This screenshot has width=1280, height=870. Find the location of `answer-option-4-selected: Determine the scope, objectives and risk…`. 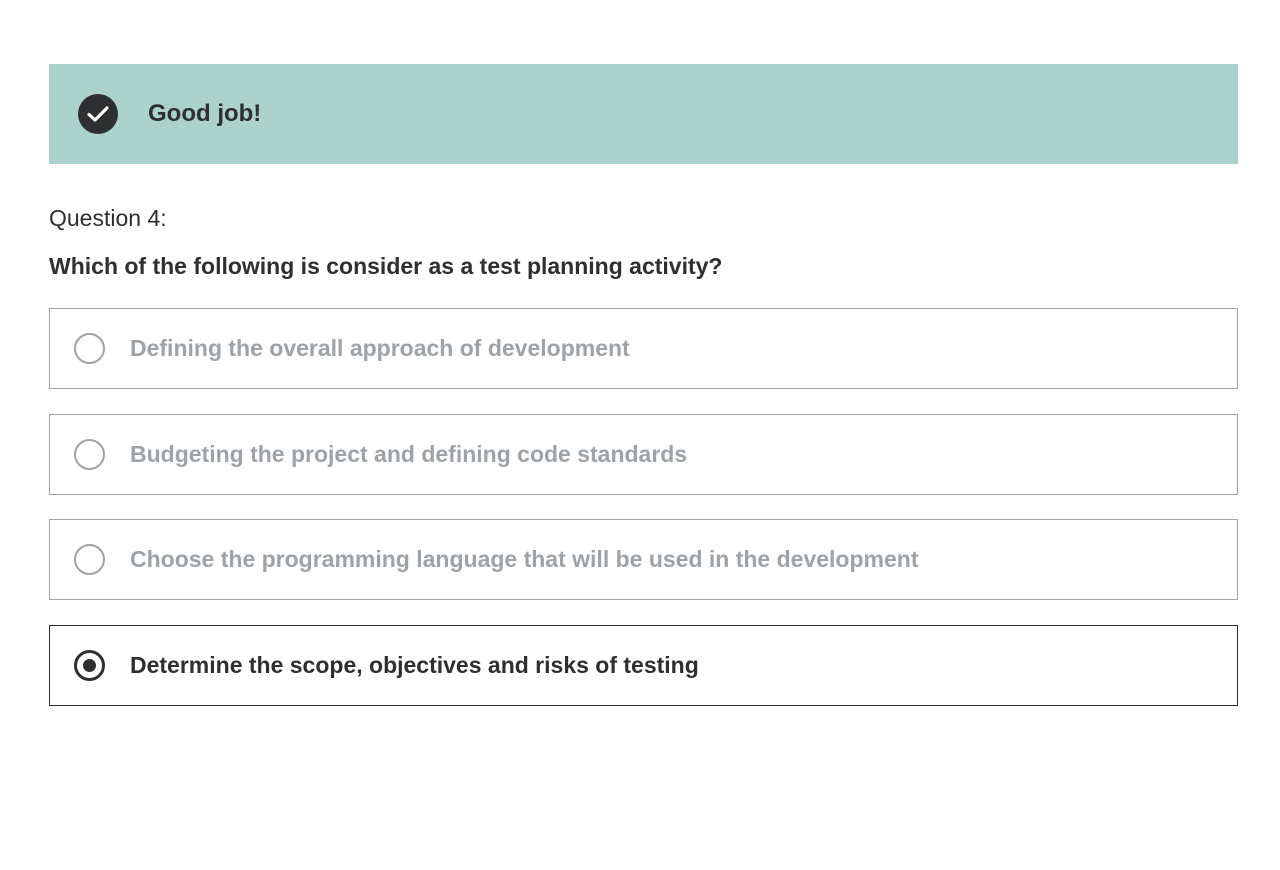

answer-option-4-selected: Determine the scope, objectives and risk… is located at coordinates (643, 665).